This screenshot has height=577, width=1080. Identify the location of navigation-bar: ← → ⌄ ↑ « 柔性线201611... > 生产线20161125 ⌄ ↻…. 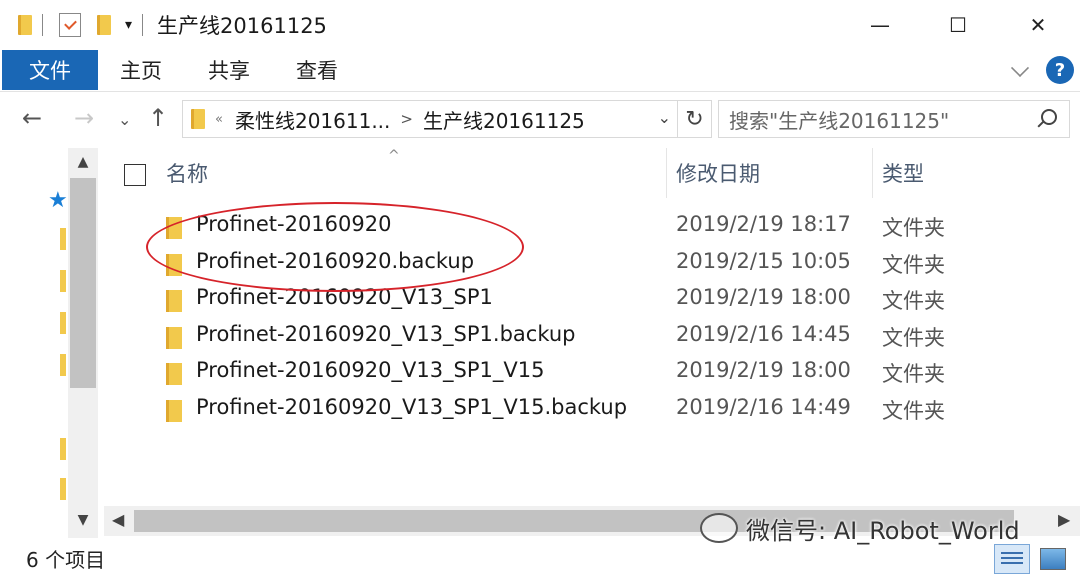
(540, 120).